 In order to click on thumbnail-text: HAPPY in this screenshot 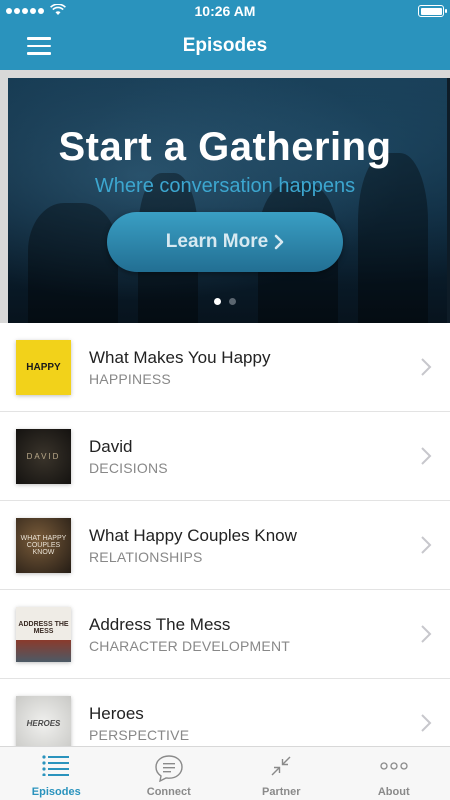, I will do `click(43, 367)`.